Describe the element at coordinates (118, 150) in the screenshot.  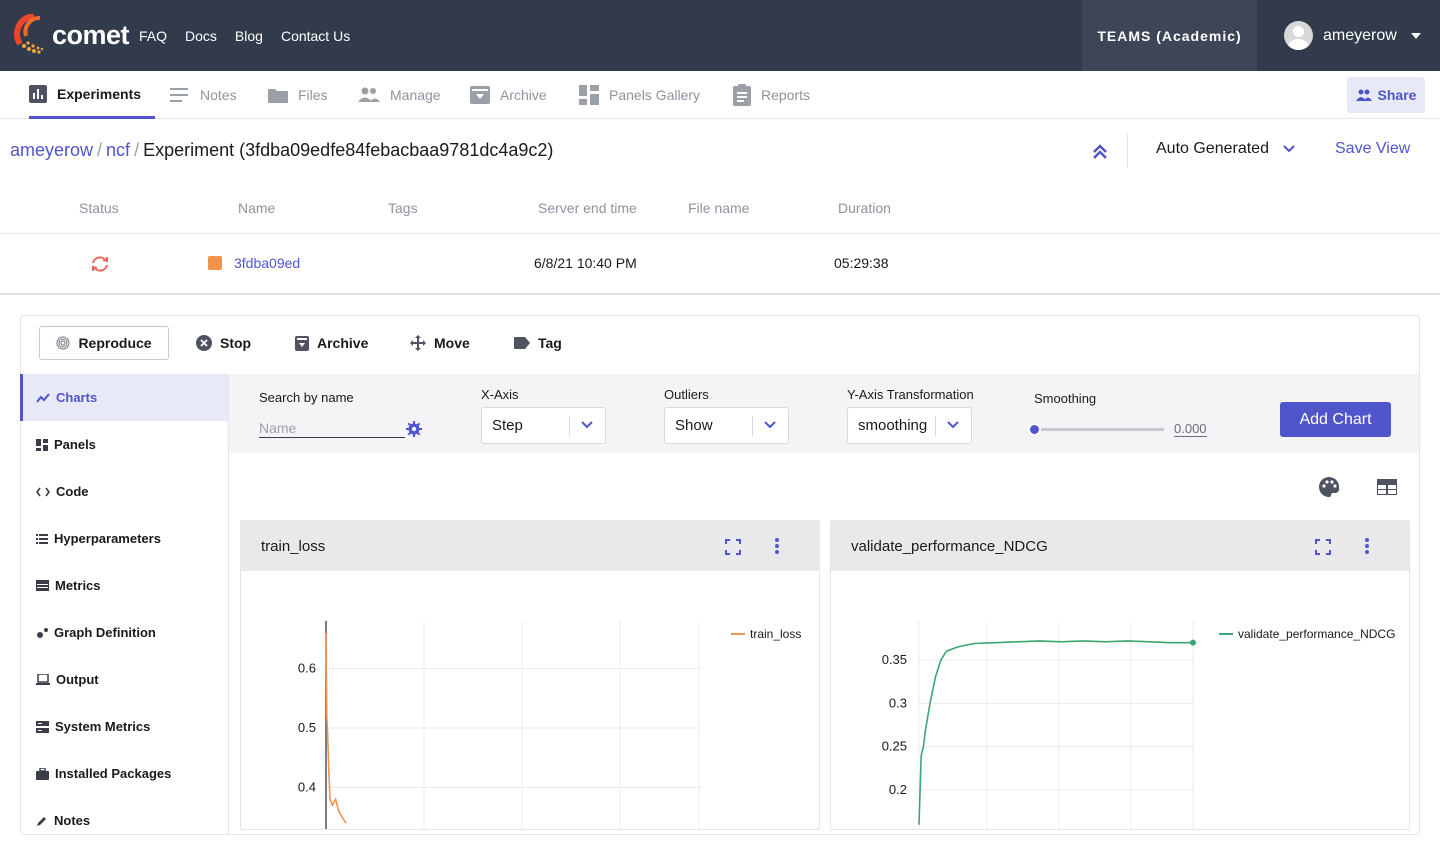
I see `breadcrumb-project: ncf` at that location.